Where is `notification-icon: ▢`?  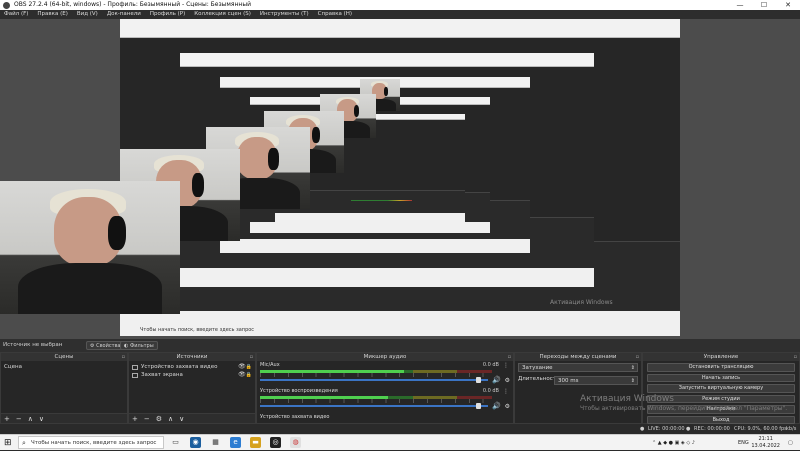 notification-icon: ▢ is located at coordinates (790, 443).